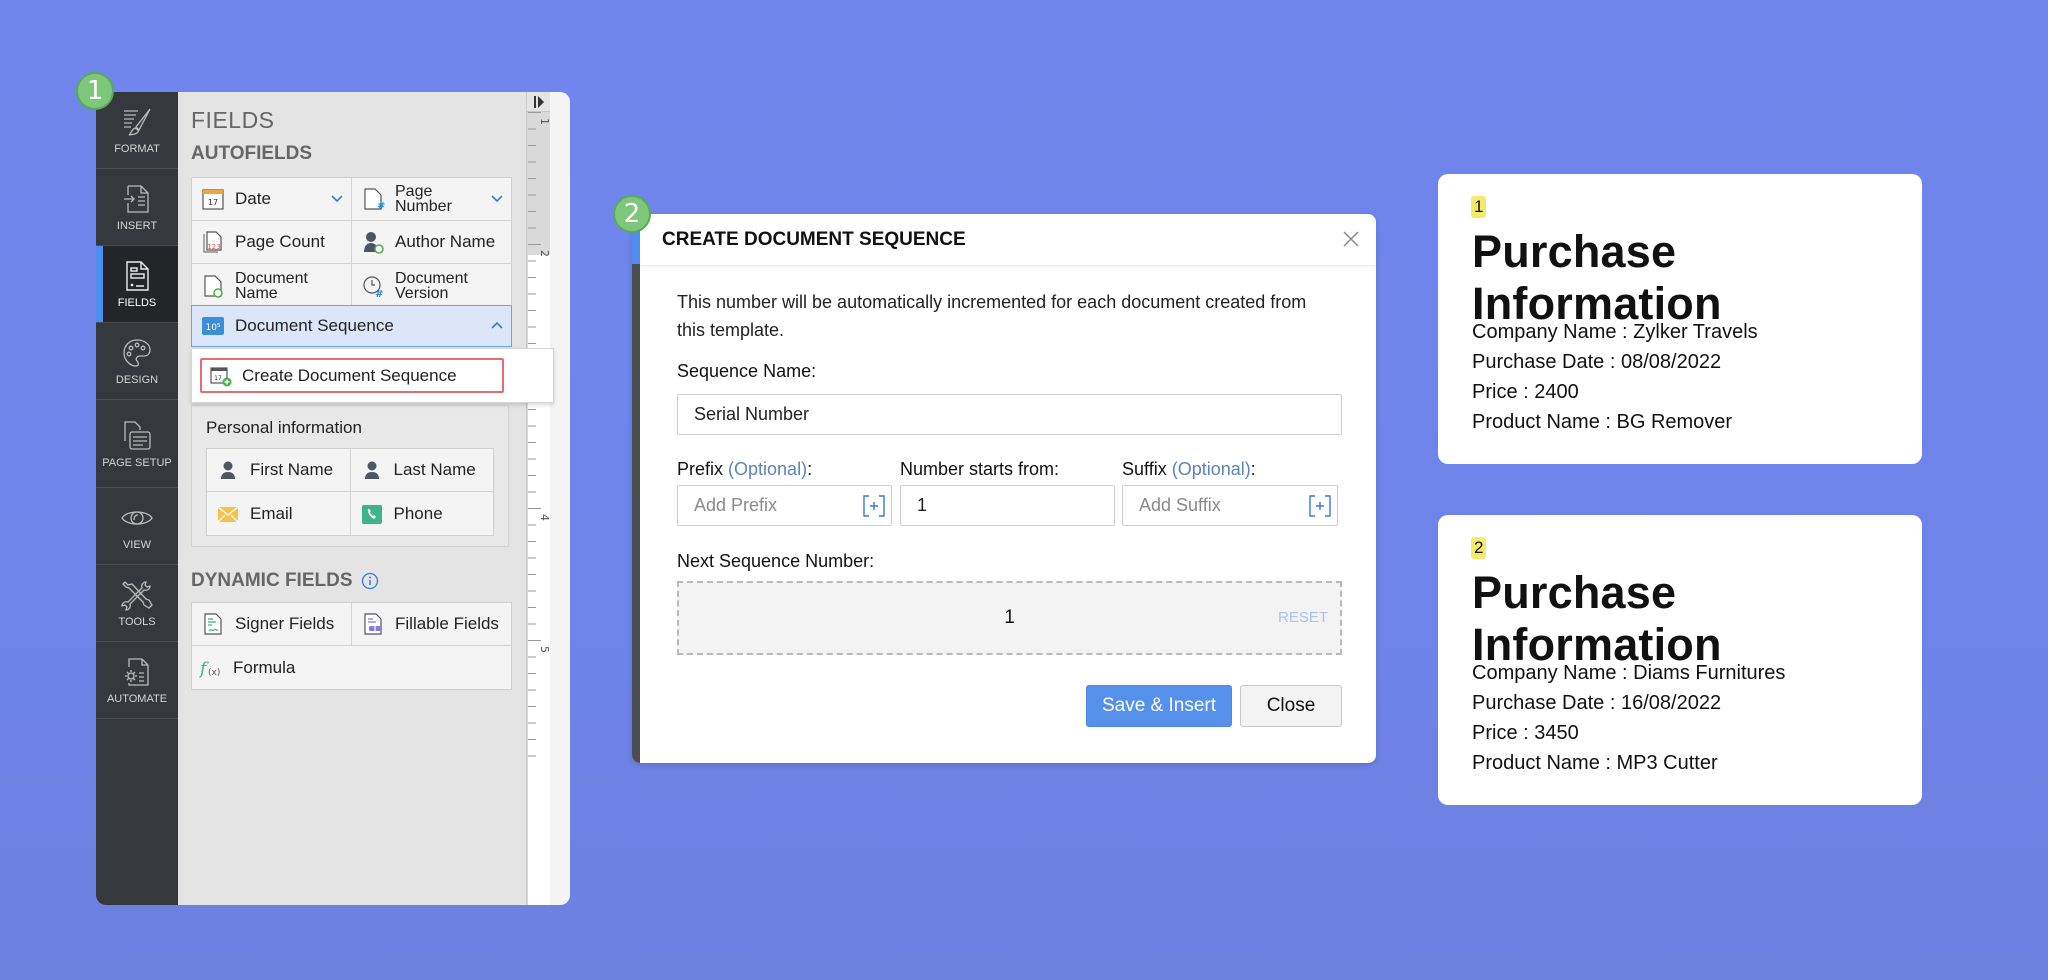  What do you see at coordinates (213, 286) in the screenshot?
I see `document-name-icon` at bounding box center [213, 286].